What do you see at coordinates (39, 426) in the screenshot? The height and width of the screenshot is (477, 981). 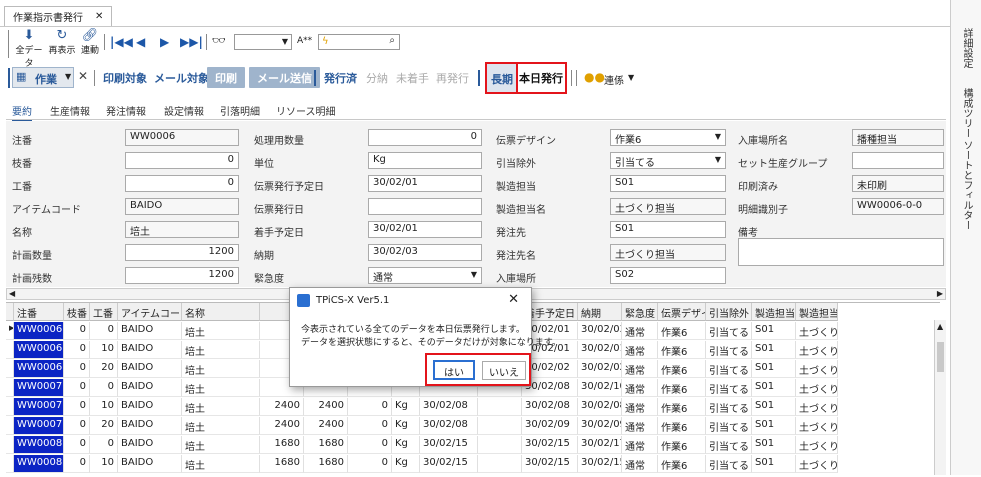 I see `table-cell: WW0007` at bounding box center [39, 426].